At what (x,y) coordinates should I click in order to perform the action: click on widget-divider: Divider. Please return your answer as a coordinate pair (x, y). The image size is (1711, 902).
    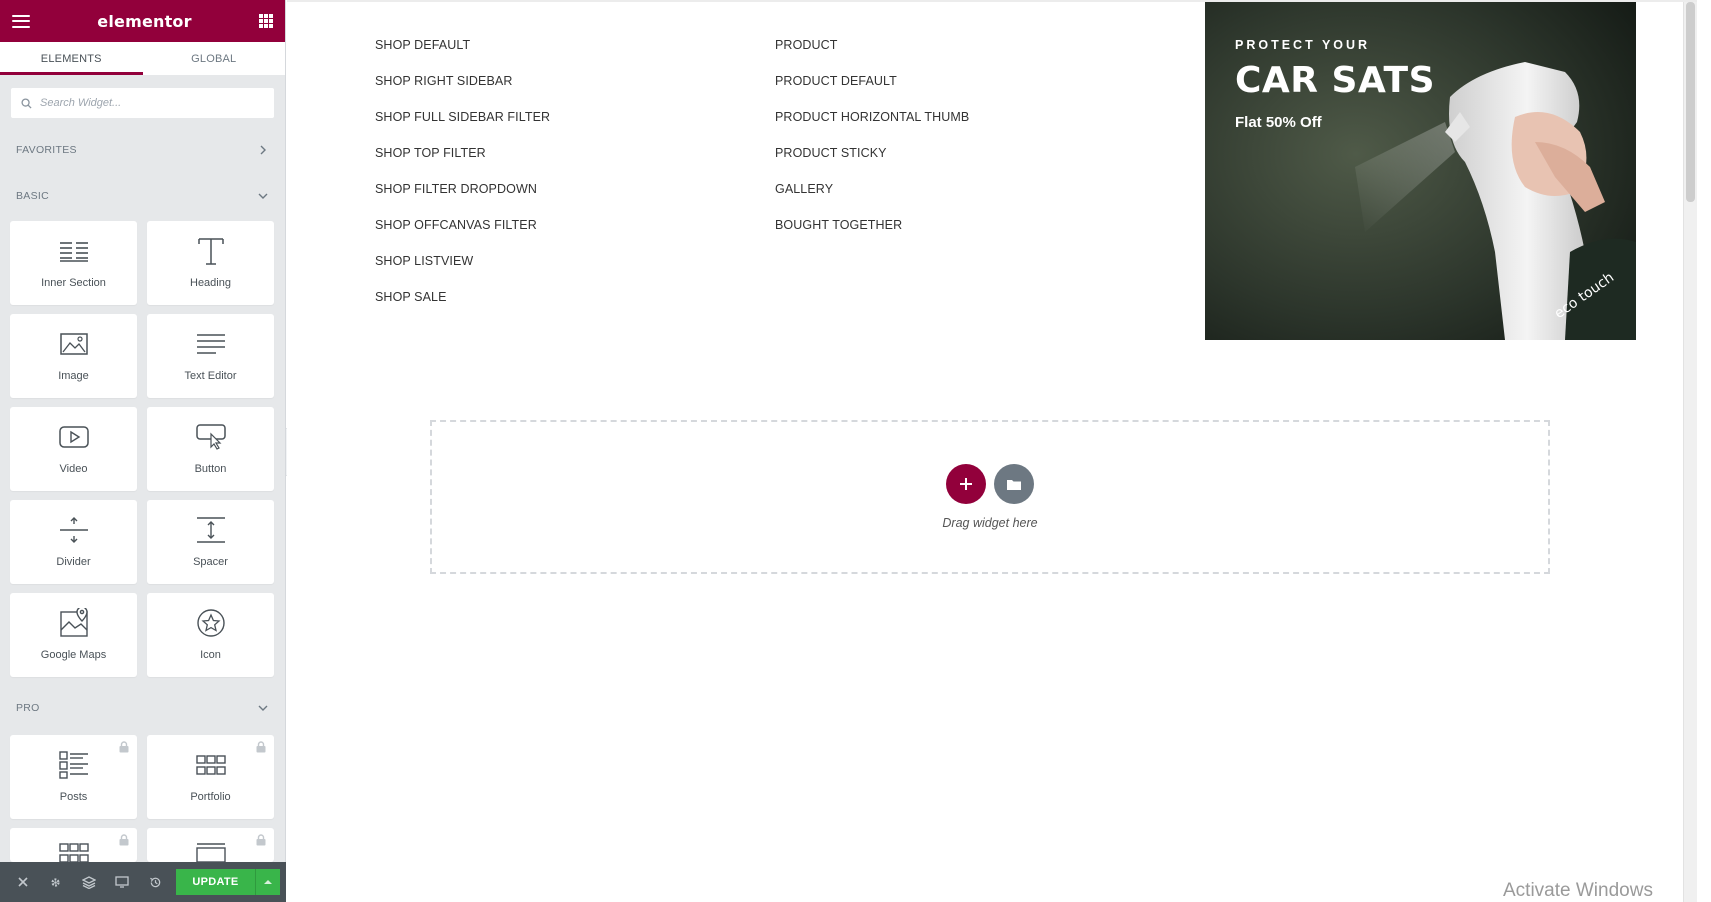
    Looking at the image, I should click on (73, 542).